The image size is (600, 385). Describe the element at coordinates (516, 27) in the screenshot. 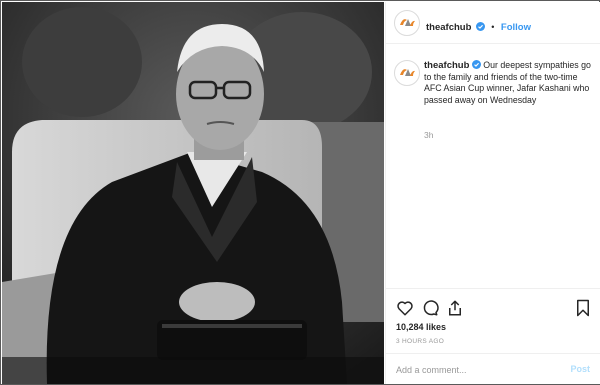

I see `follow-button: Follow` at that location.